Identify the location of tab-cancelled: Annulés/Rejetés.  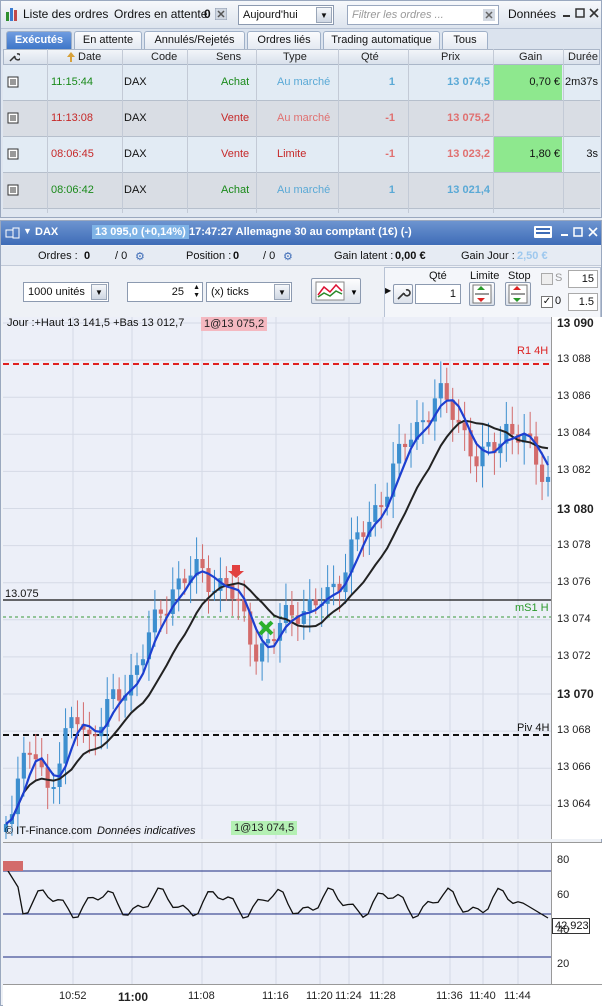
(194, 40).